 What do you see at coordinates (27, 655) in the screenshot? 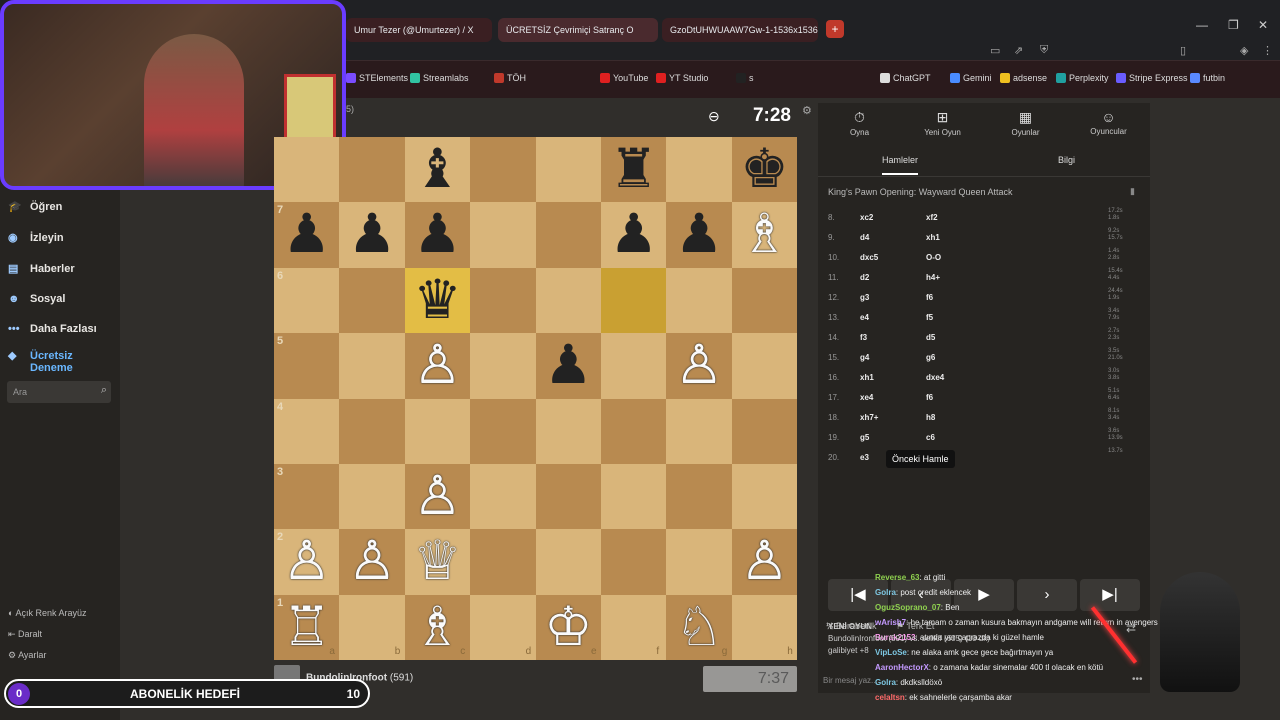
I see `settings-button: ⚙ Ayarlar` at bounding box center [27, 655].